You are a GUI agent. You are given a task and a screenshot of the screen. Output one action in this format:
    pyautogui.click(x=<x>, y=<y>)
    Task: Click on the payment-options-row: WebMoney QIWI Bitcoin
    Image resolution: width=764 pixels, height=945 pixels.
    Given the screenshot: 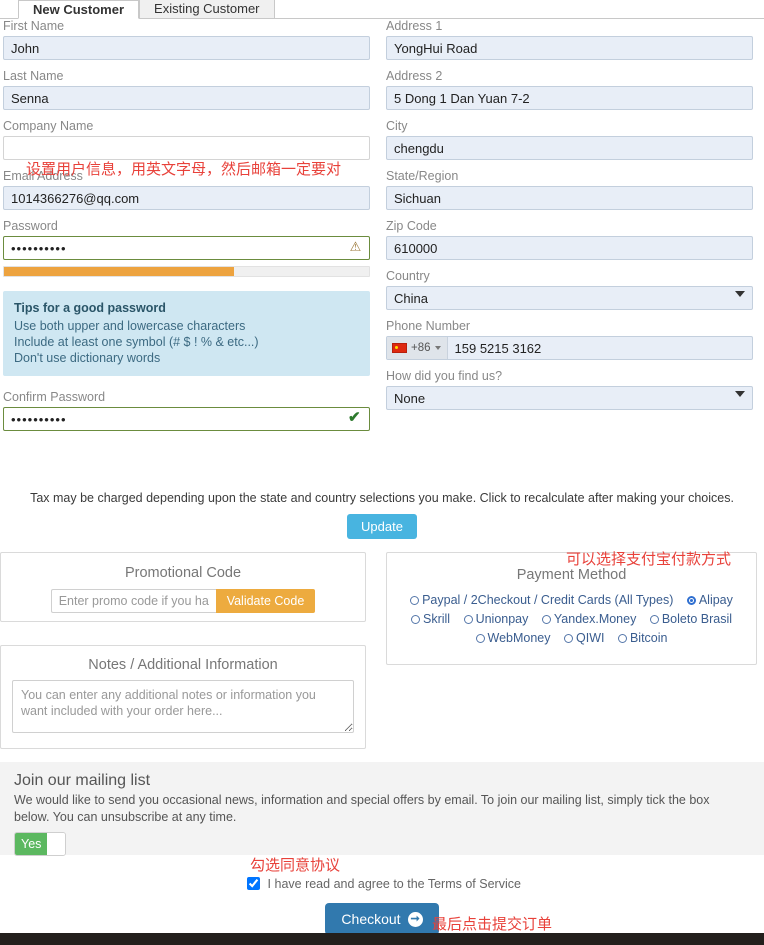 What is the action you would take?
    pyautogui.click(x=571, y=638)
    